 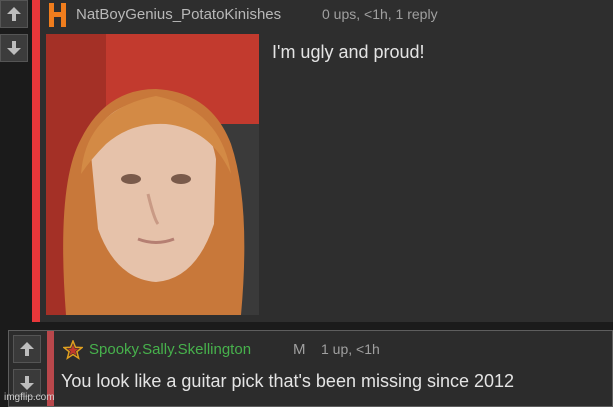 I want to click on comment-meta: 1 up, <1h, so click(x=350, y=349).